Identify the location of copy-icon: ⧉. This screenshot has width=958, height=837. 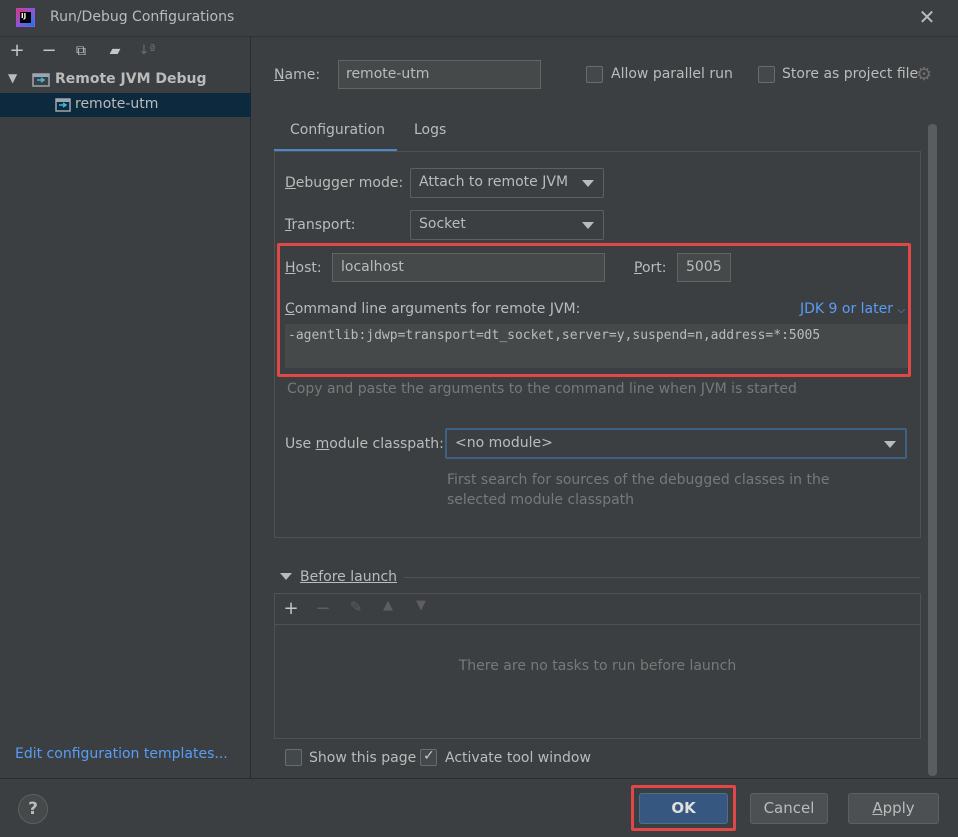
(81, 51).